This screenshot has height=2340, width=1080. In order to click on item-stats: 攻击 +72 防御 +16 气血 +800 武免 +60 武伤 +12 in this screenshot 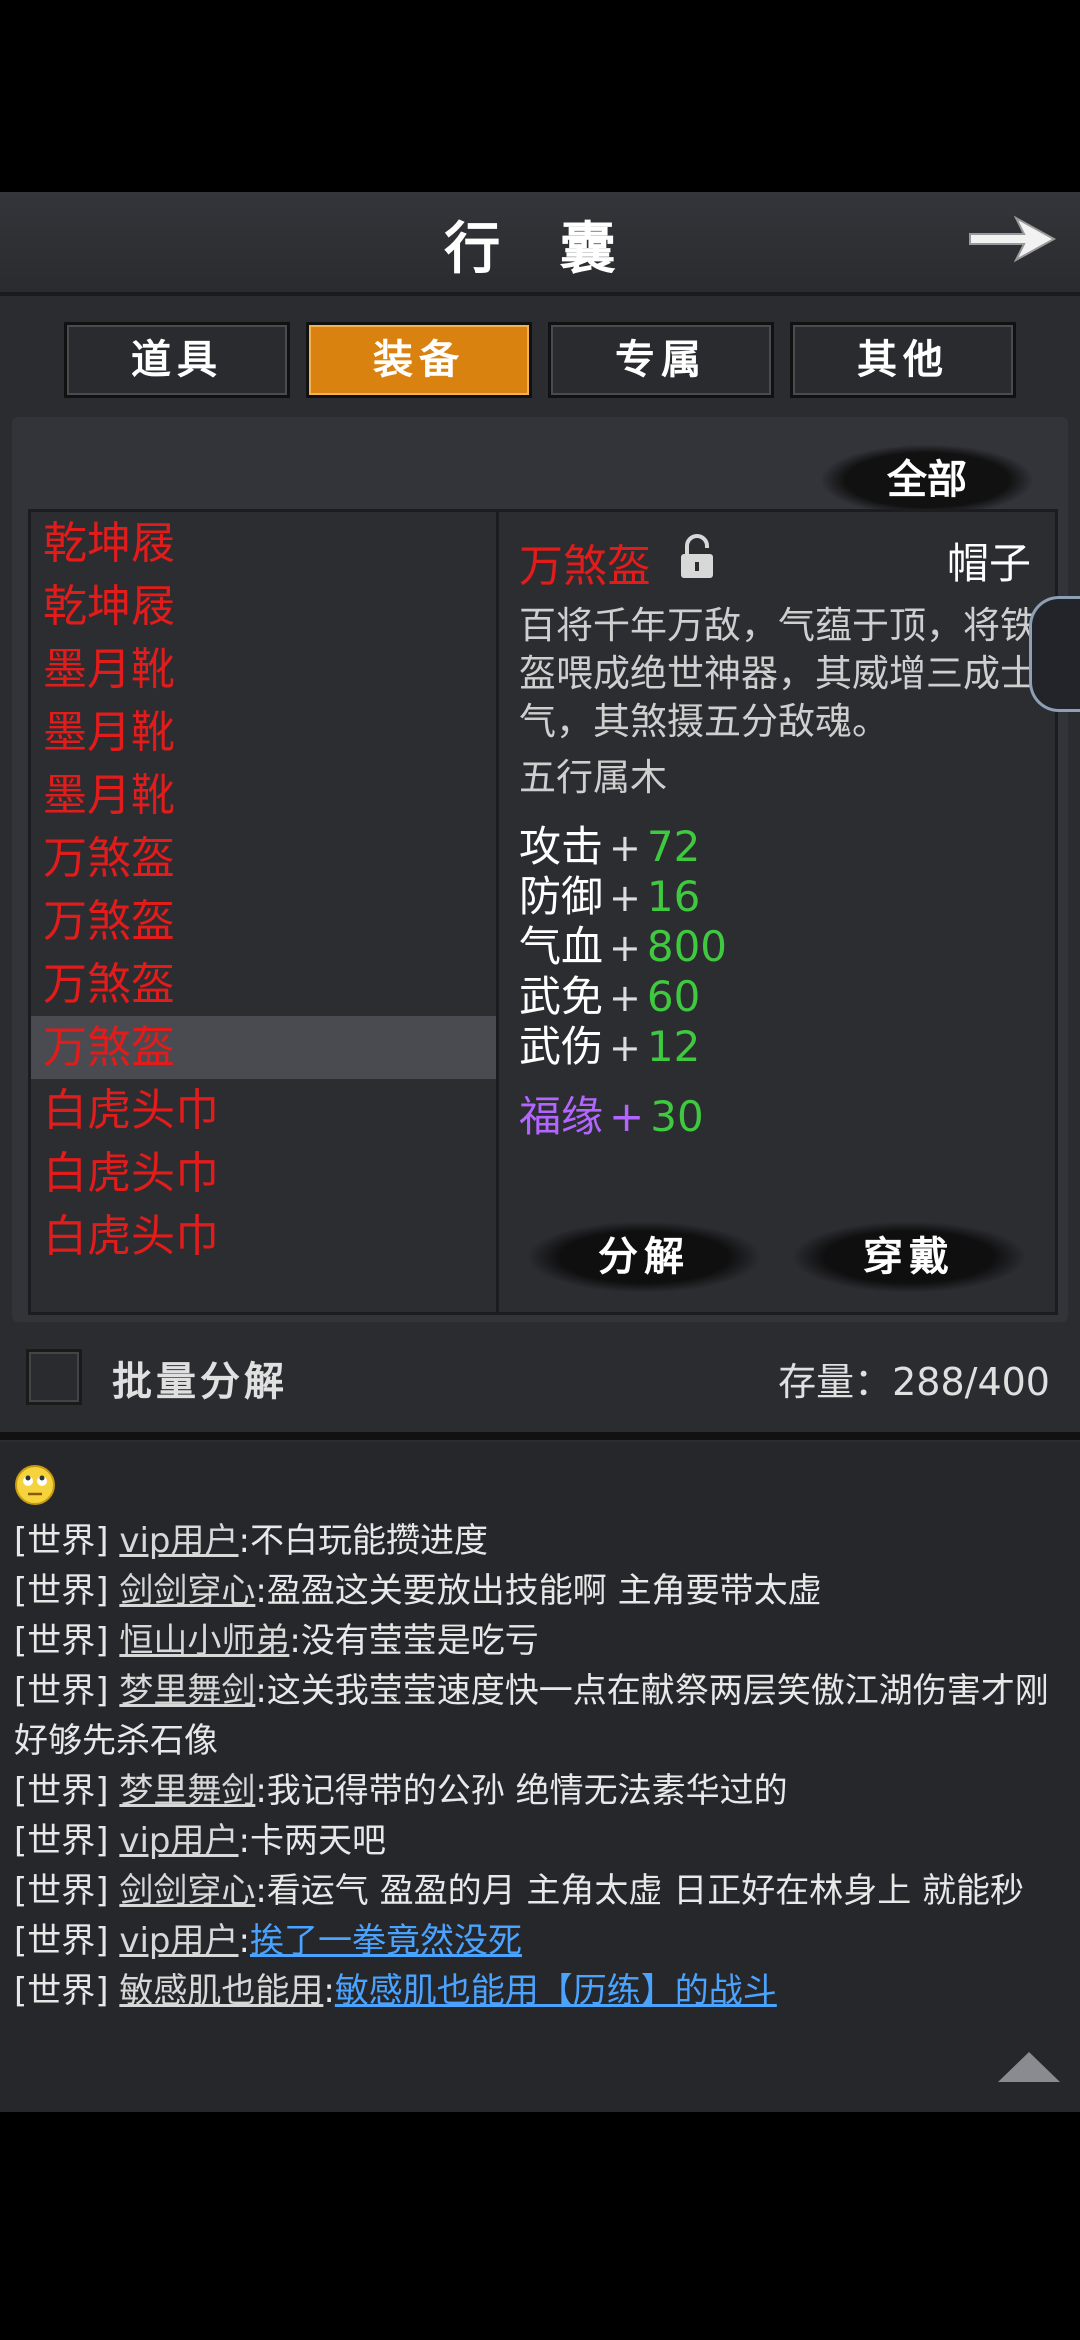, I will do `click(623, 947)`.